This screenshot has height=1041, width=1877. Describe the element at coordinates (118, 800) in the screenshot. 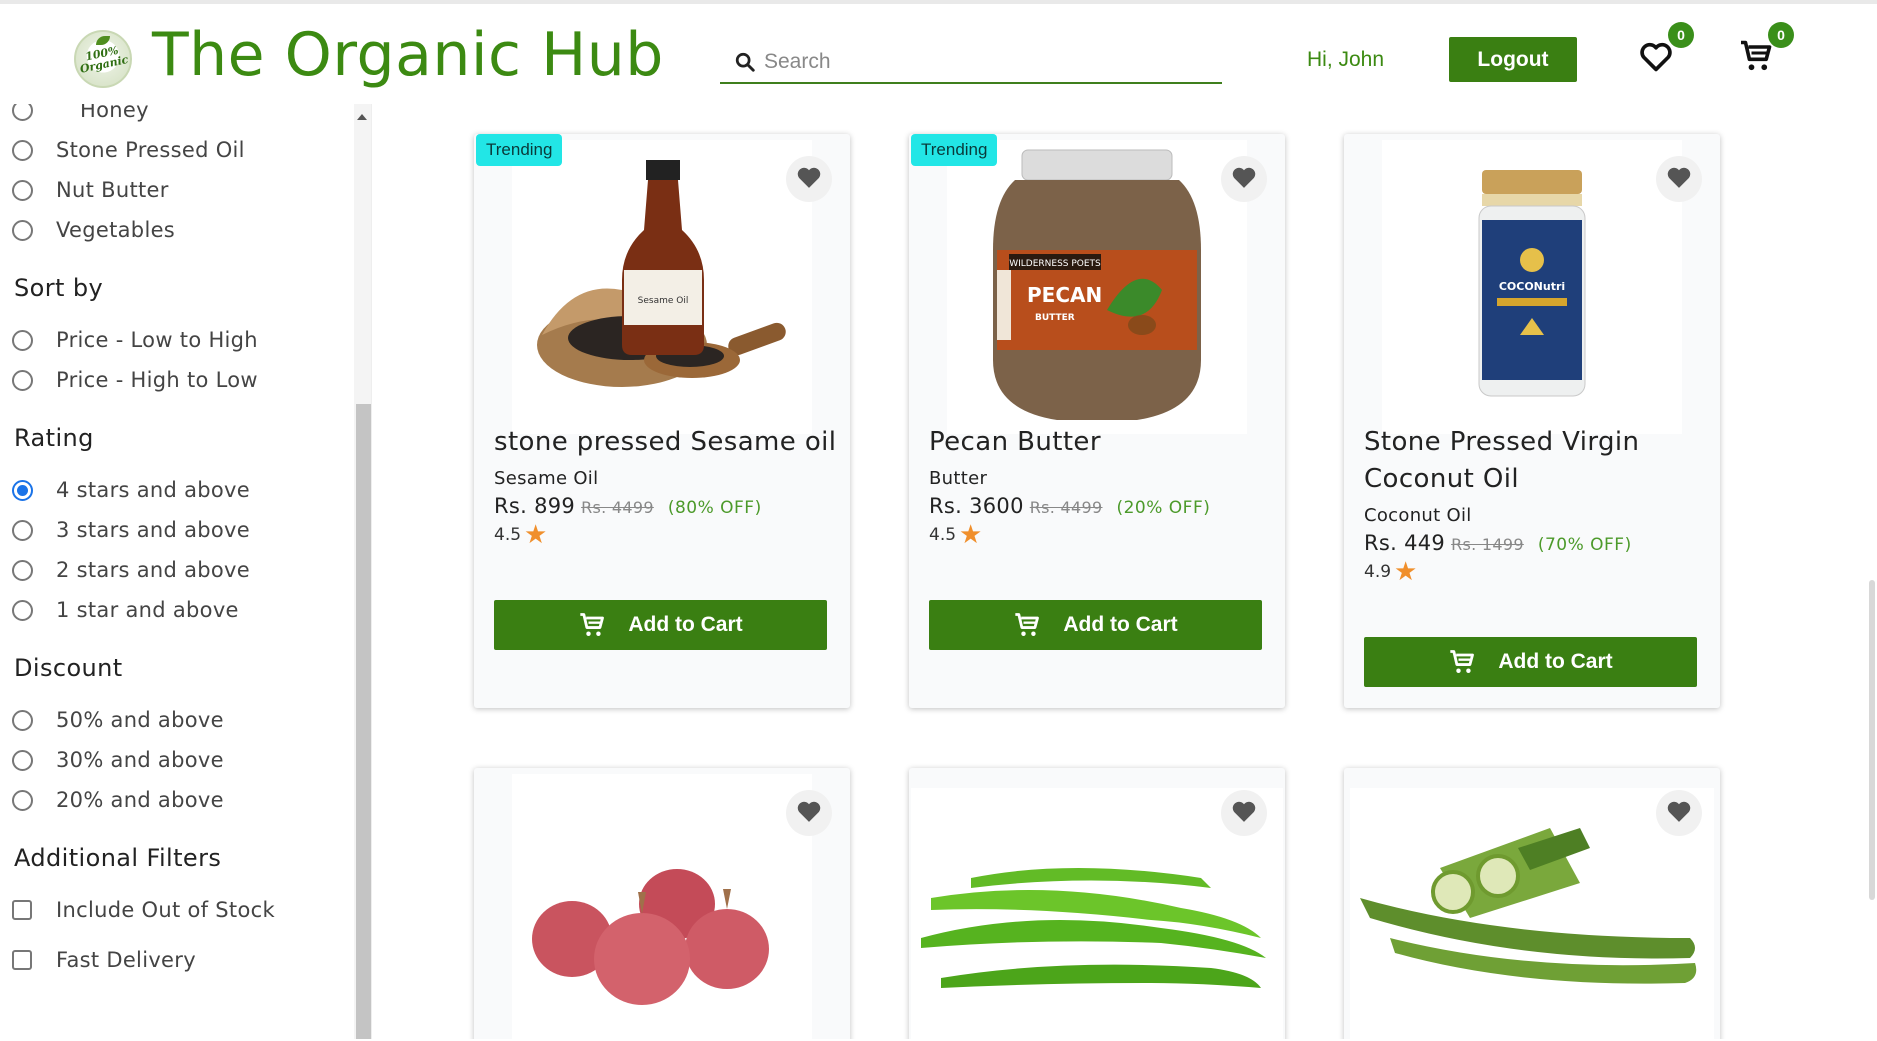

I see `discount-option-20: 20% and above` at that location.